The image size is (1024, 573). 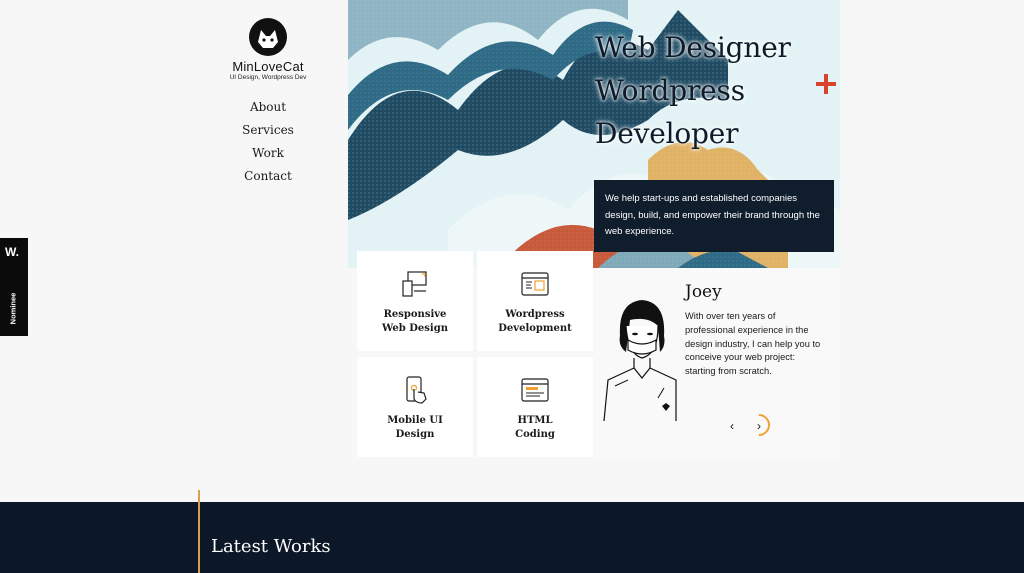 I want to click on brand-logo: MinLoveCat UI Design, Wordpress Dev, so click(x=268, y=49).